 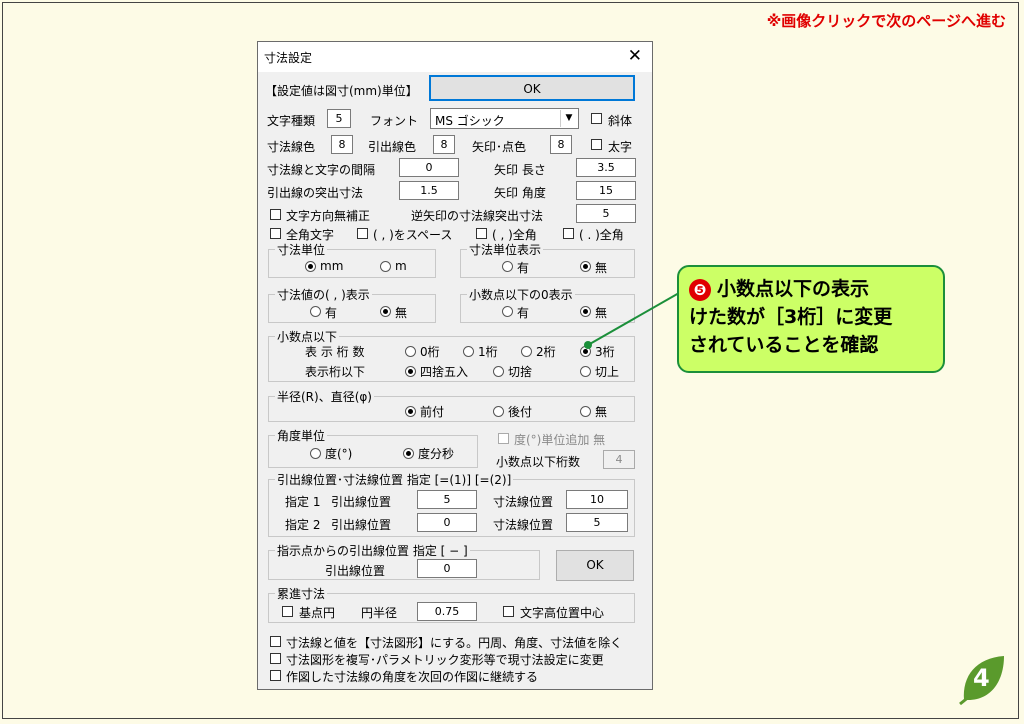 I want to click on page-number-leaf: 4, so click(x=982, y=680).